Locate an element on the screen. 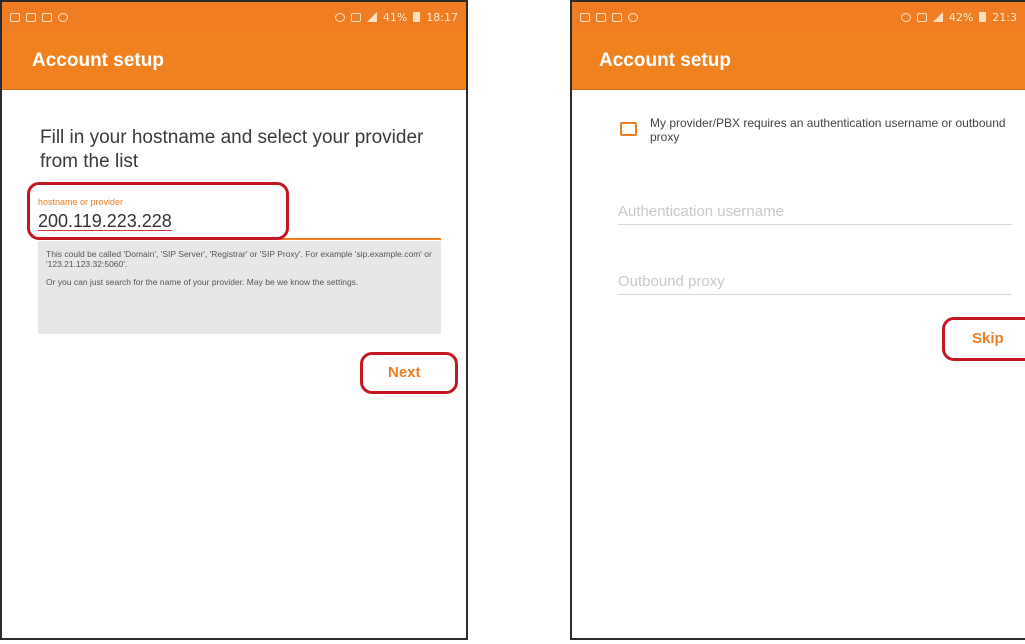 This screenshot has width=1025, height=644. status-bar: 42% 21:3 is located at coordinates (798, 17).